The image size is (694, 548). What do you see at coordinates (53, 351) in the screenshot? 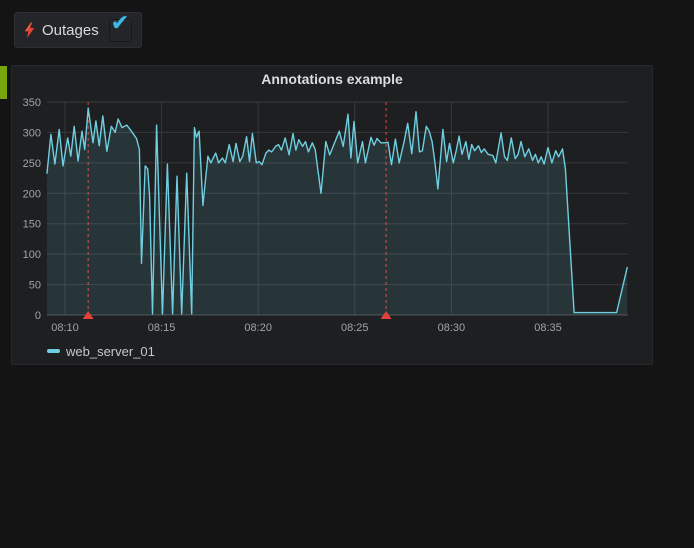
I see `series-color-swatch` at bounding box center [53, 351].